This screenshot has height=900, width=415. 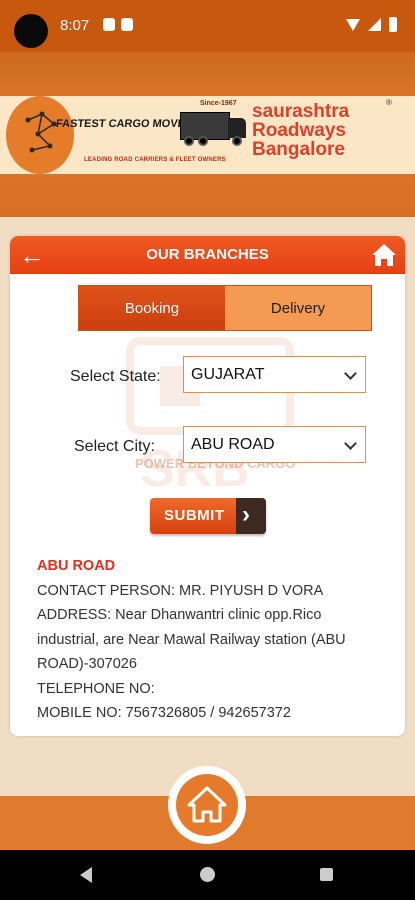 I want to click on submit-label: SUBMIT, so click(x=194, y=515).